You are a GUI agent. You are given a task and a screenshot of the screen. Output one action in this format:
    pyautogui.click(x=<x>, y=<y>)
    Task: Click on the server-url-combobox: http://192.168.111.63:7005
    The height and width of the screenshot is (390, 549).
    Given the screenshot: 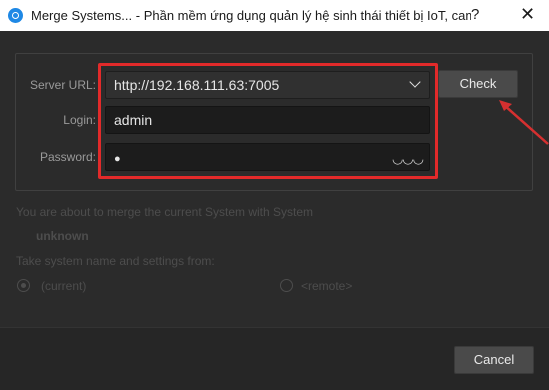 What is the action you would take?
    pyautogui.click(x=267, y=85)
    